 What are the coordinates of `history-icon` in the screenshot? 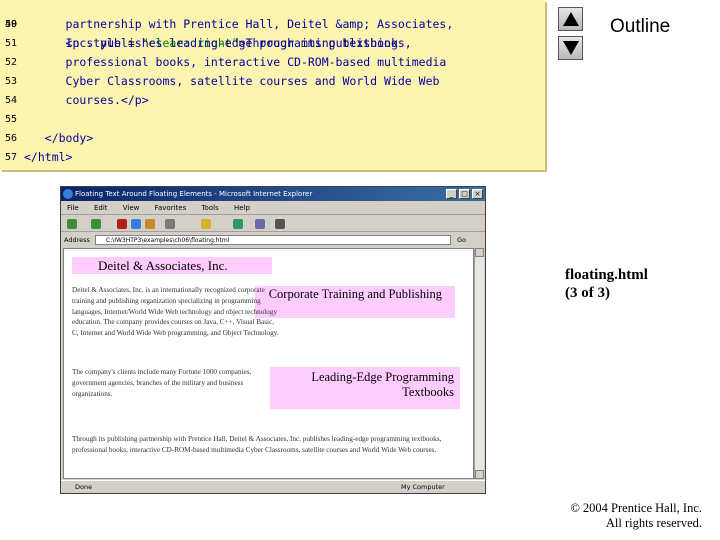 It's located at (238, 224).